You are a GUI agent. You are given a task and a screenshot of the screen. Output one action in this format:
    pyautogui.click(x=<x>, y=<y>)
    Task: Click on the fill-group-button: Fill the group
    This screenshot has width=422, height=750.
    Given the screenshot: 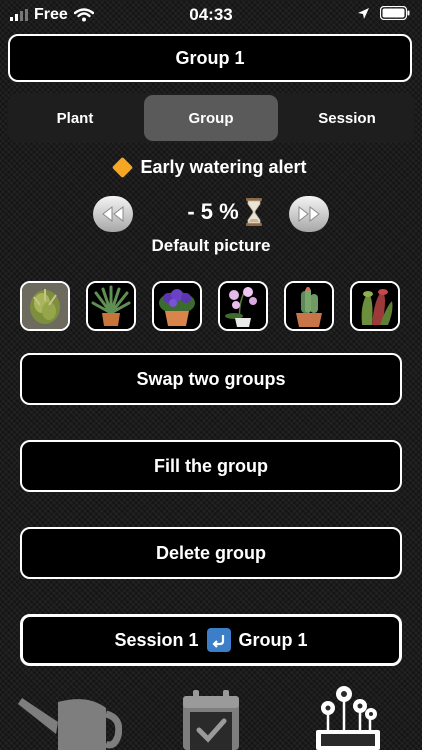 What is the action you would take?
    pyautogui.click(x=211, y=466)
    